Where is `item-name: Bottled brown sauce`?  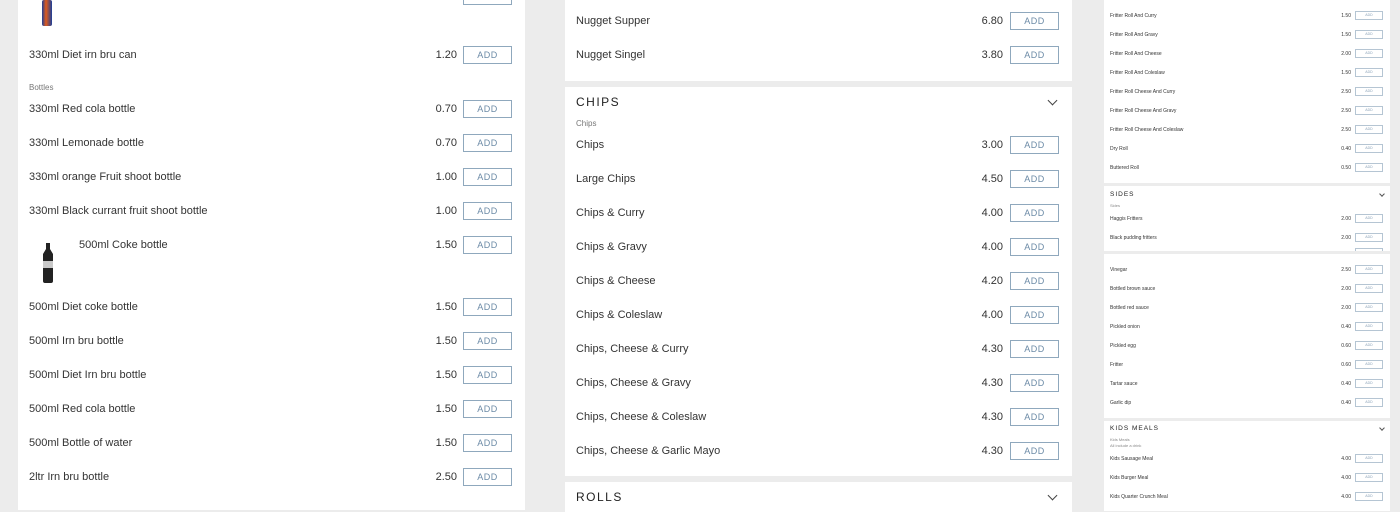
item-name: Bottled brown sauce is located at coordinates (1133, 289).